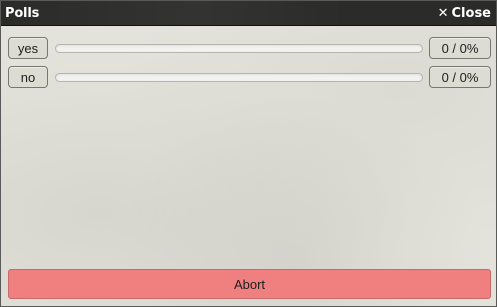 This screenshot has height=307, width=497. I want to click on vote-count-yes: 0 / 0%, so click(460, 48).